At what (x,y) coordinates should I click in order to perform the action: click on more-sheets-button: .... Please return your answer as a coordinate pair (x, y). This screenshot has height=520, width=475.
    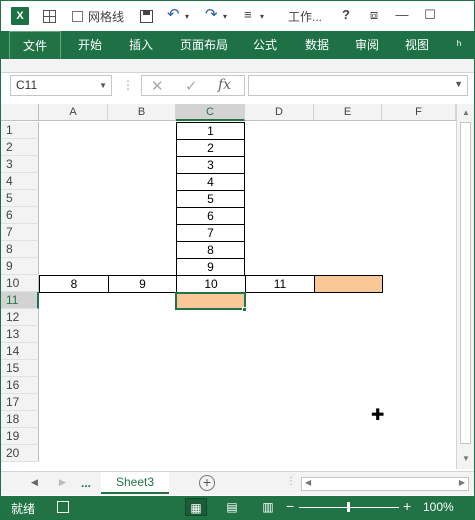
    Looking at the image, I should click on (86, 483).